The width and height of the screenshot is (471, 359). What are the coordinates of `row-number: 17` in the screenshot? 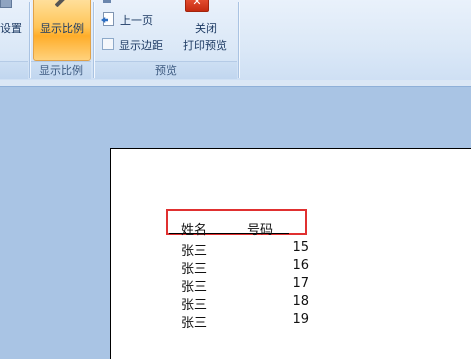 It's located at (300, 283).